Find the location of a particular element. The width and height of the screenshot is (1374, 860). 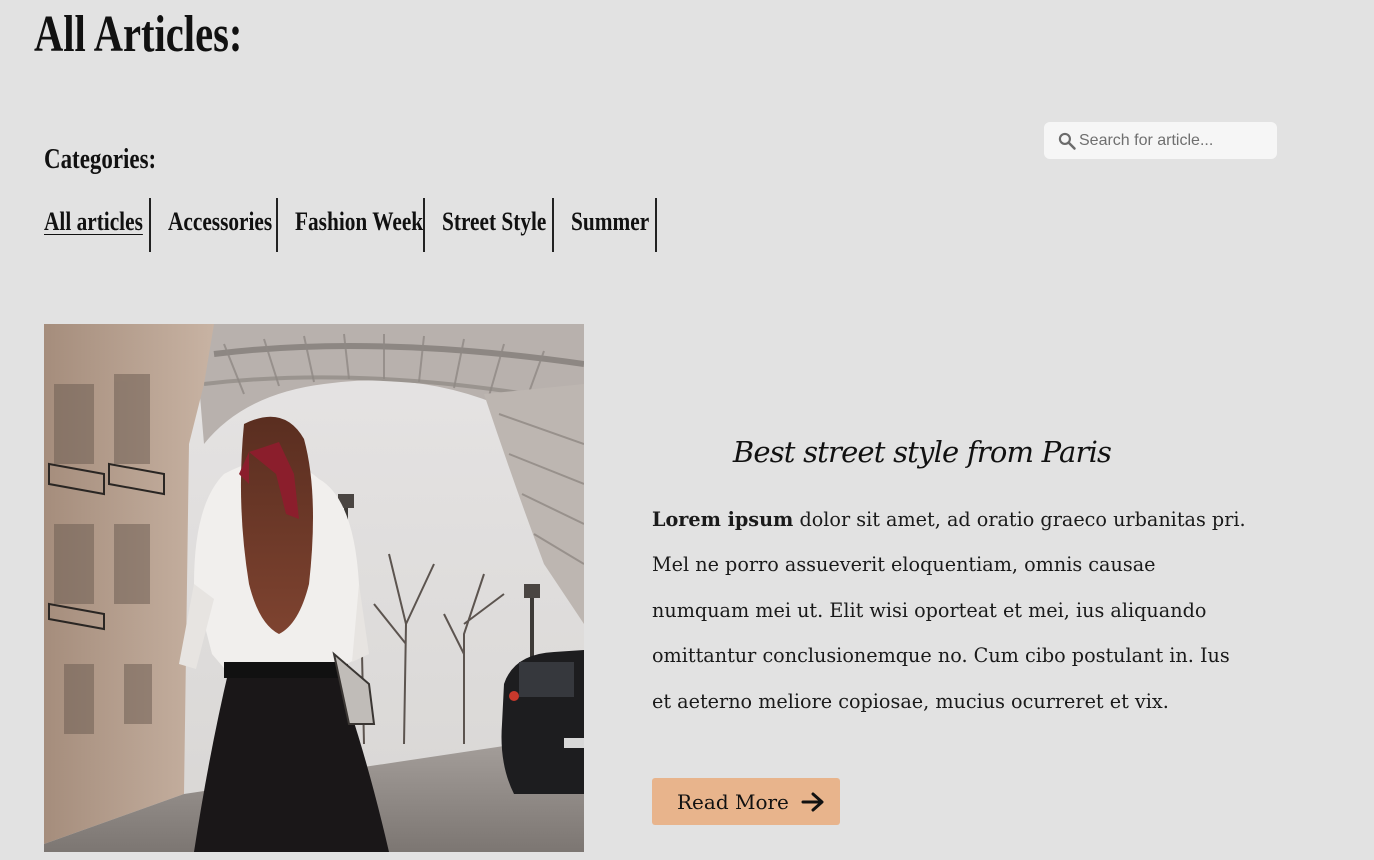

arrow-right-icon is located at coordinates (812, 801).